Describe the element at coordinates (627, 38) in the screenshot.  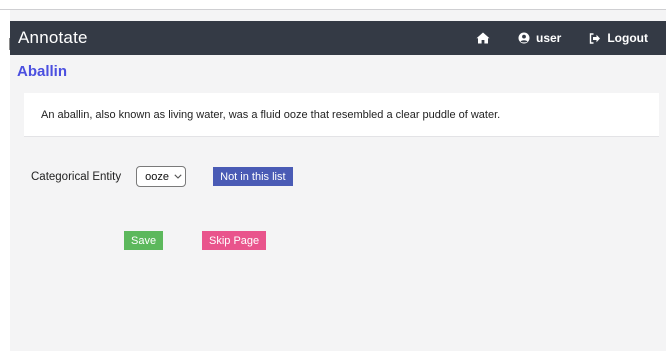
I see `logout-label: Logout` at that location.